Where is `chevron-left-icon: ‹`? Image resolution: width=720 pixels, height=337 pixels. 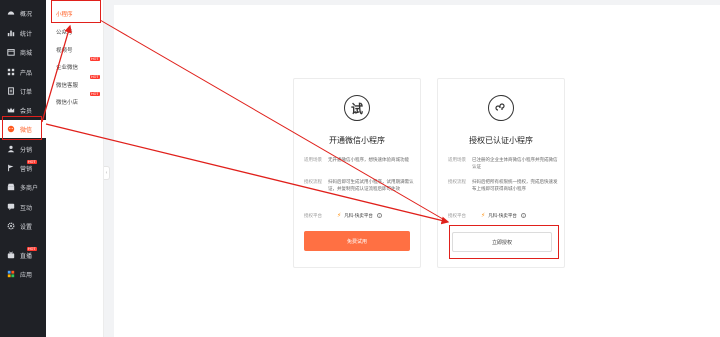 chevron-left-icon: ‹ is located at coordinates (106, 173).